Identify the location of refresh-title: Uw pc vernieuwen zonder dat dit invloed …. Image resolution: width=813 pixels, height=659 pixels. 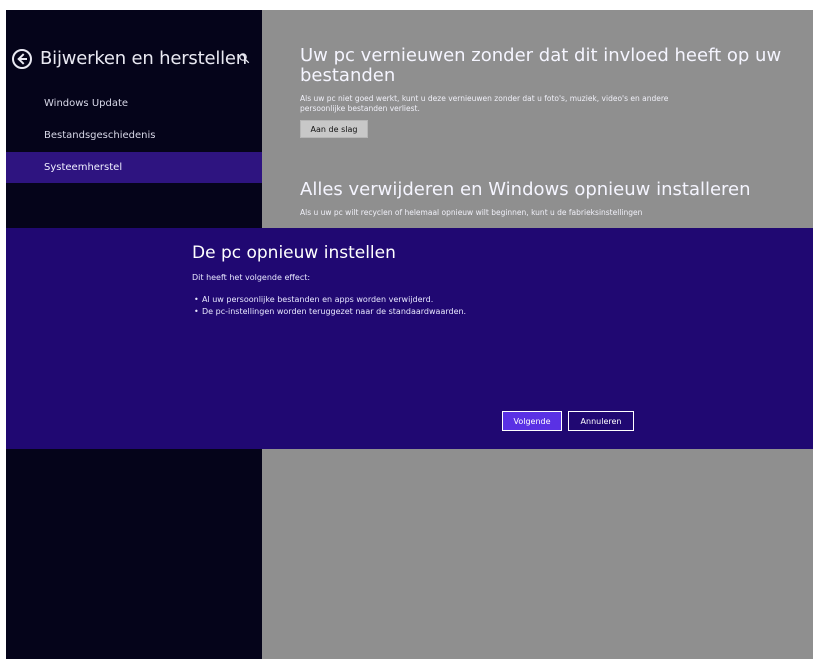
(540, 66).